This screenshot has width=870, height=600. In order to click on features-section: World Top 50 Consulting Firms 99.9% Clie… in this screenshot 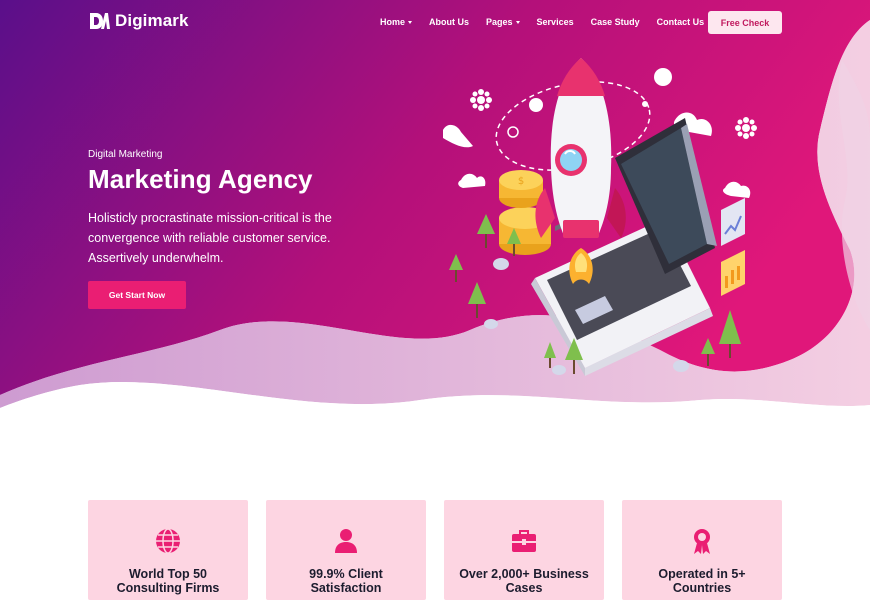, I will do `click(435, 550)`.